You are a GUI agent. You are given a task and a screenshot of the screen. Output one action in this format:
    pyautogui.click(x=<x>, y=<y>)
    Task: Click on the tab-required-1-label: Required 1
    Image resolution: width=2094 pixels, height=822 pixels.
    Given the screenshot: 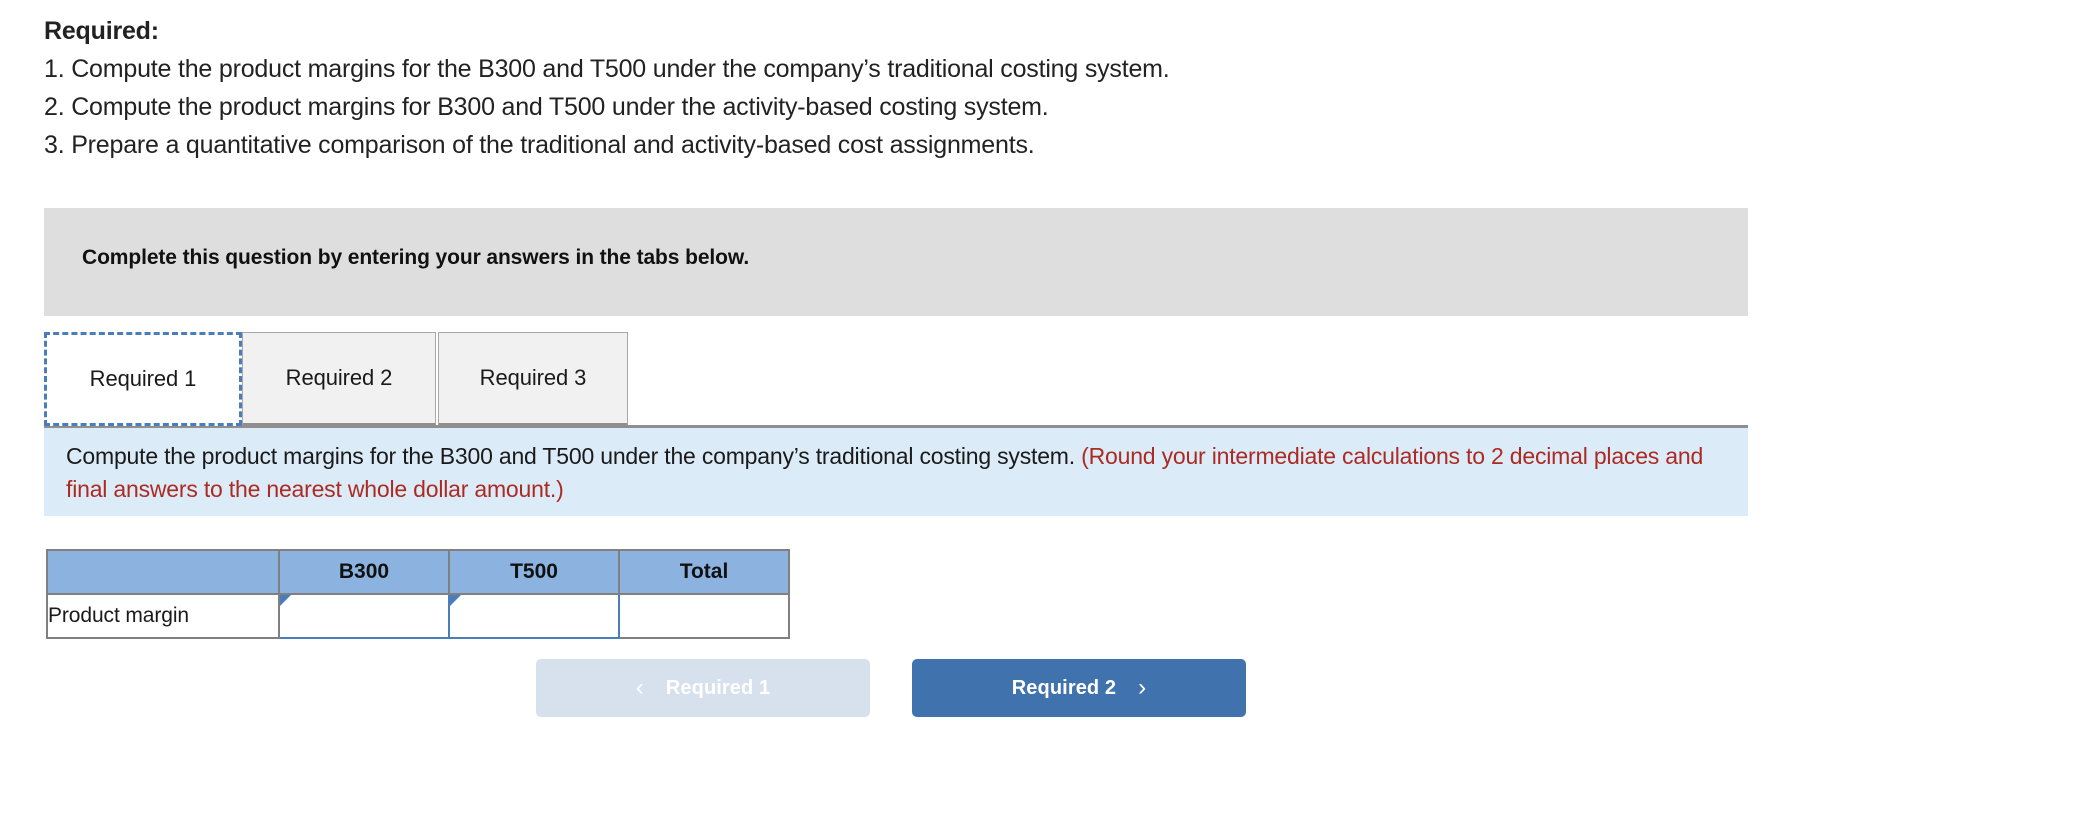 What is the action you would take?
    pyautogui.click(x=143, y=378)
    